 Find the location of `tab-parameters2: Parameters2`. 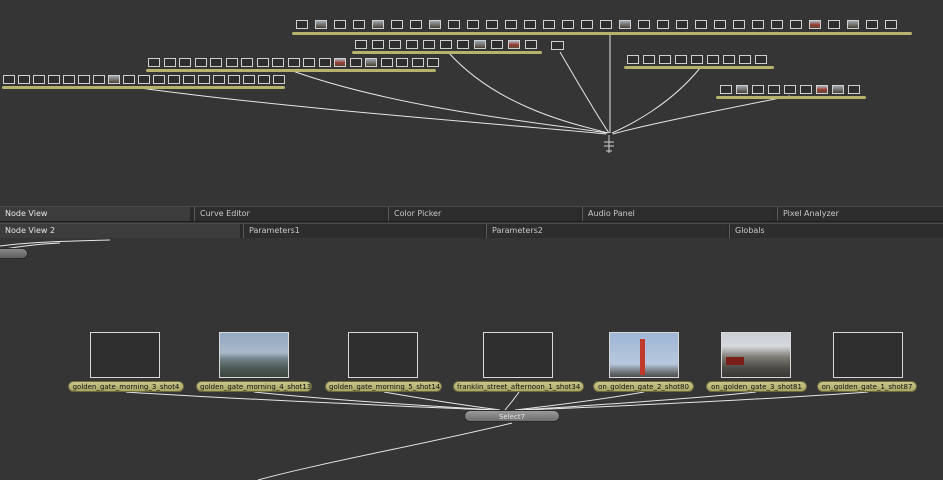

tab-parameters2: Parameters2 is located at coordinates (606, 231).